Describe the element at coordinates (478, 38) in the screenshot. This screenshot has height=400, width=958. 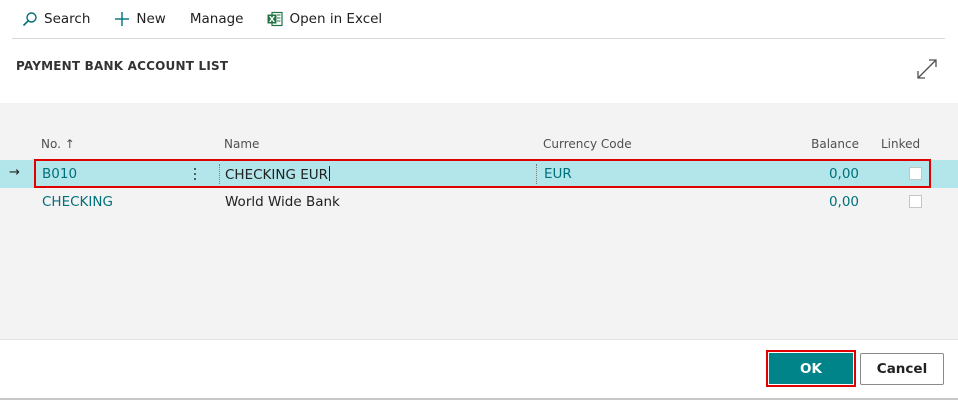
I see `toolbar-divider` at that location.